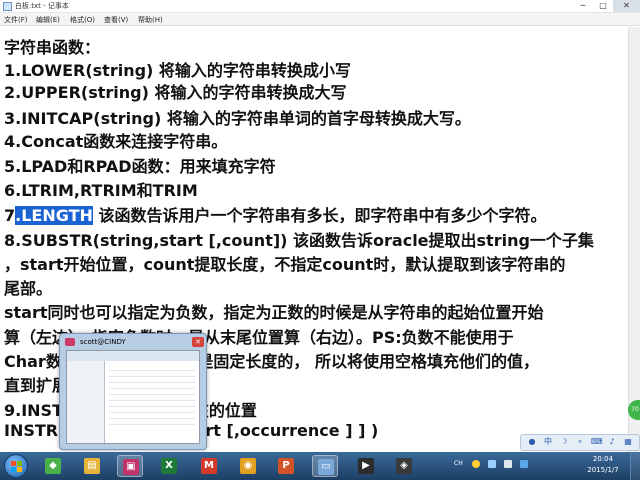  What do you see at coordinates (116, 141) in the screenshot?
I see `text-line: 4.Concat函数来连接字符串。` at bounding box center [116, 141].